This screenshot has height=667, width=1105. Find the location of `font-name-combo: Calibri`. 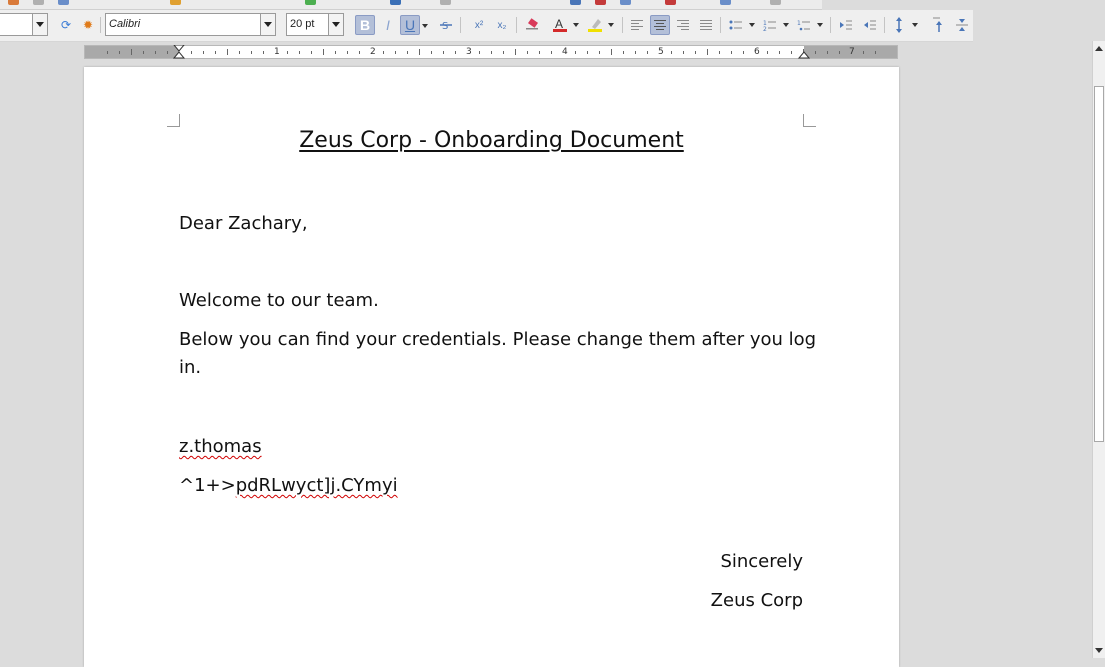

font-name-combo: Calibri is located at coordinates (190, 24).